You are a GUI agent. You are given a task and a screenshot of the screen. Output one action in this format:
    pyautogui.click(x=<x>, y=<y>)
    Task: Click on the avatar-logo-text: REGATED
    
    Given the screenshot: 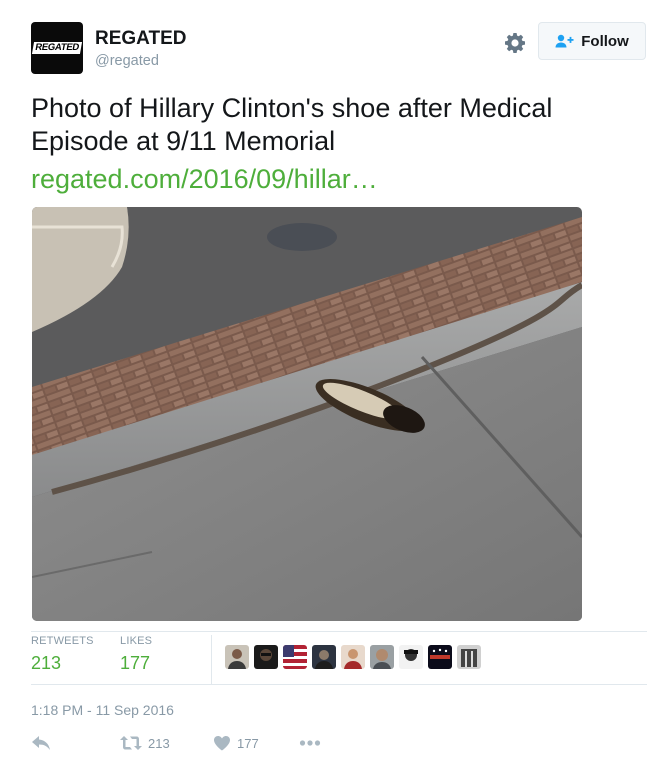 What is the action you would take?
    pyautogui.click(x=57, y=48)
    